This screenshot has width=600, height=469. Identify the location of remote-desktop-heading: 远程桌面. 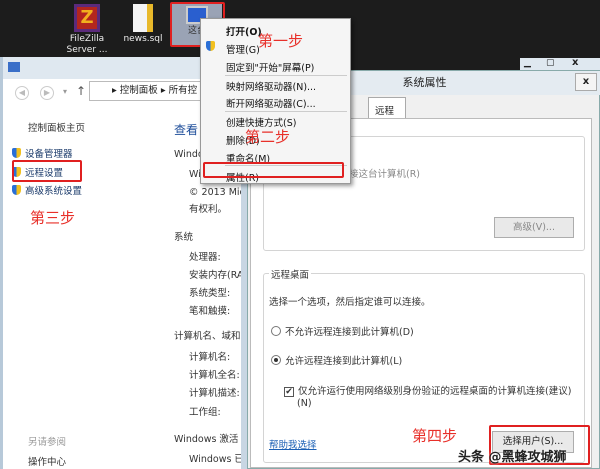
(290, 274).